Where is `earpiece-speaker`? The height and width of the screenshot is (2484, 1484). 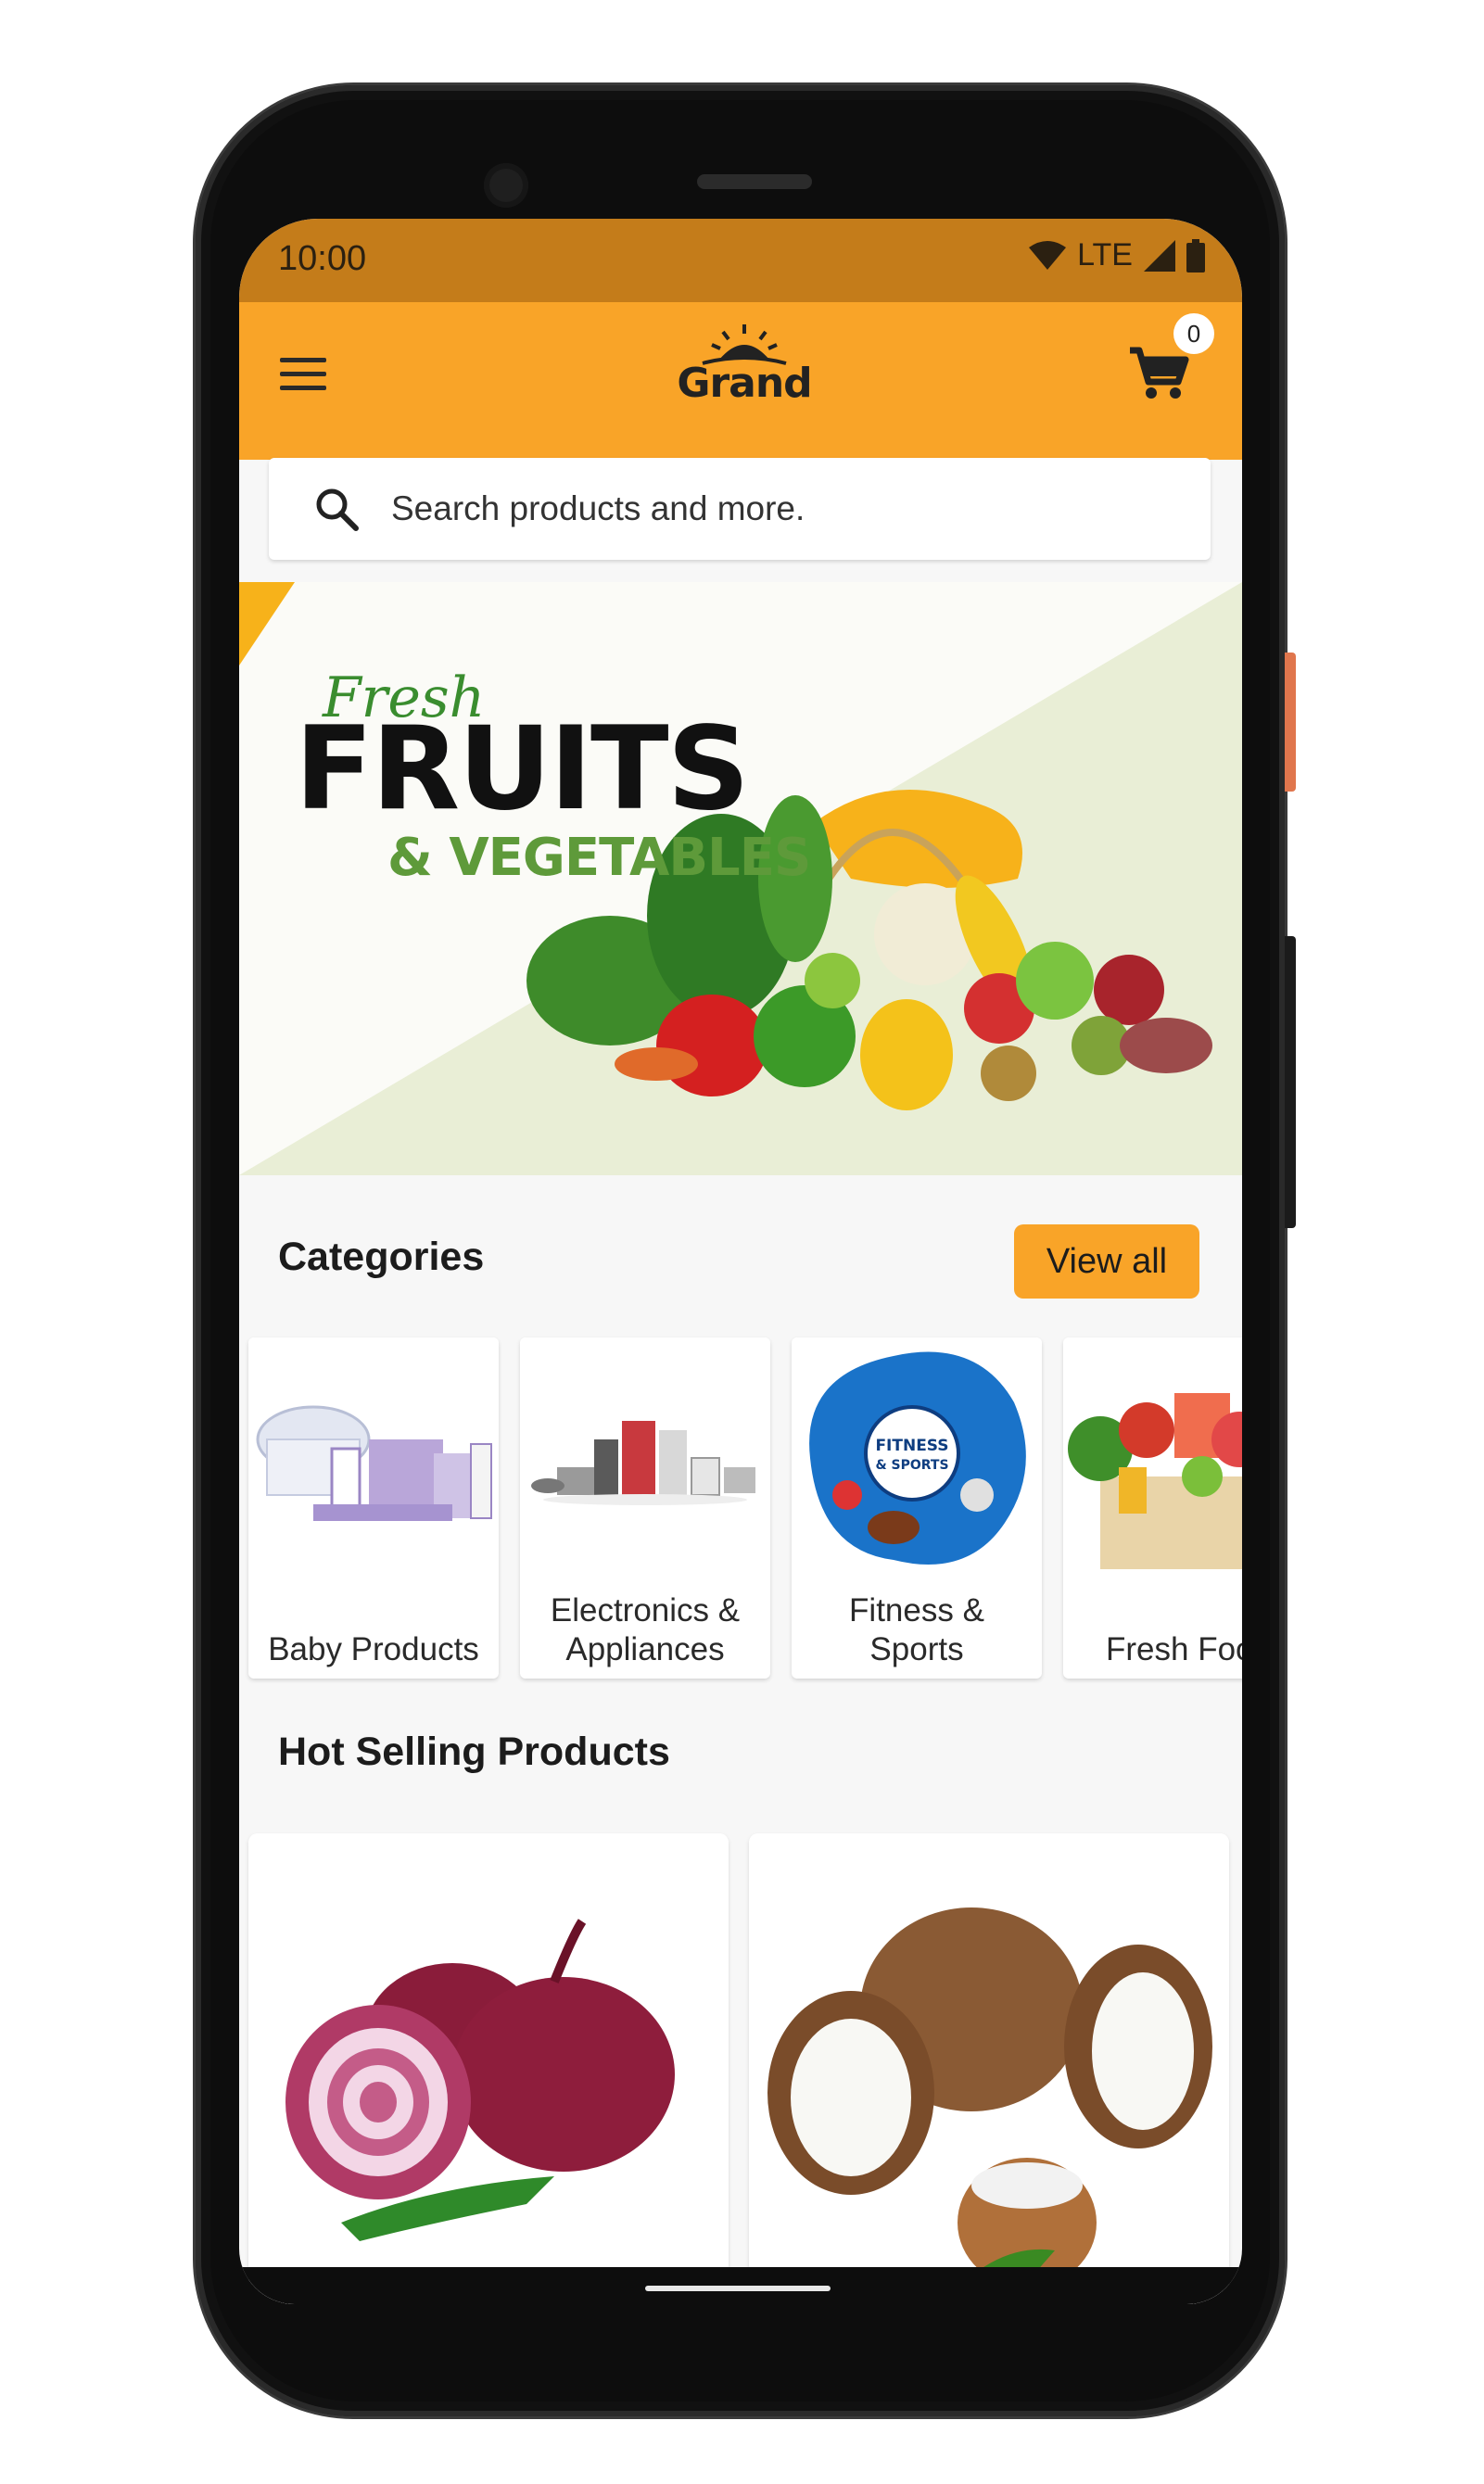 earpiece-speaker is located at coordinates (754, 181).